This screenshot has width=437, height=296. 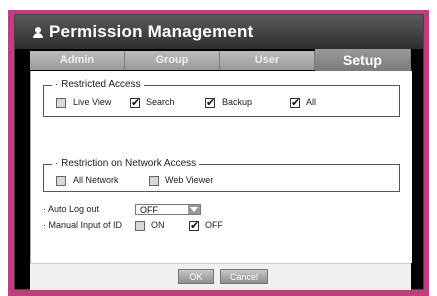 What do you see at coordinates (210, 103) in the screenshot?
I see `backup-checkbox` at bounding box center [210, 103].